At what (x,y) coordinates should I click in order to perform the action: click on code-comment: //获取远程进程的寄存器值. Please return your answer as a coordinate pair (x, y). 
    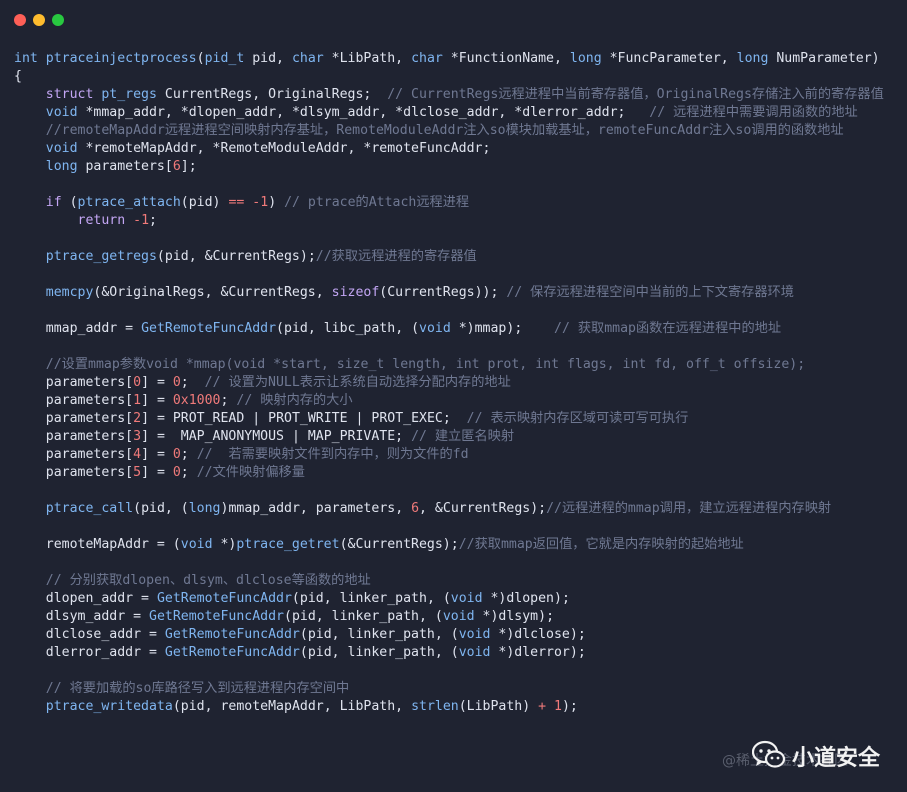
    Looking at the image, I should click on (396, 256).